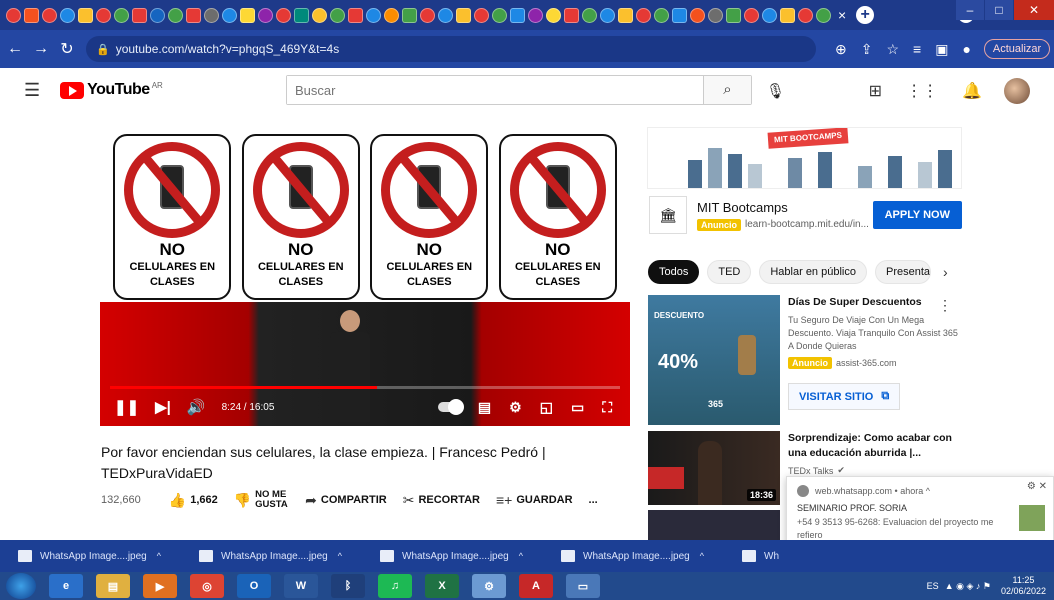 Image resolution: width=1054 pixels, height=600 pixels. I want to click on bookmark-star-icon: ☆, so click(892, 49).